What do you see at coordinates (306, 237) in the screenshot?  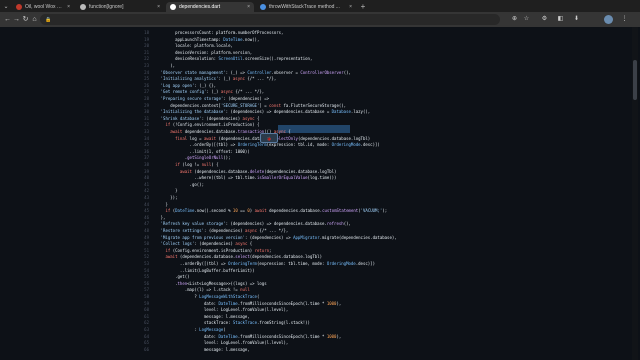 I see `code-token: AppMigrator` at bounding box center [306, 237].